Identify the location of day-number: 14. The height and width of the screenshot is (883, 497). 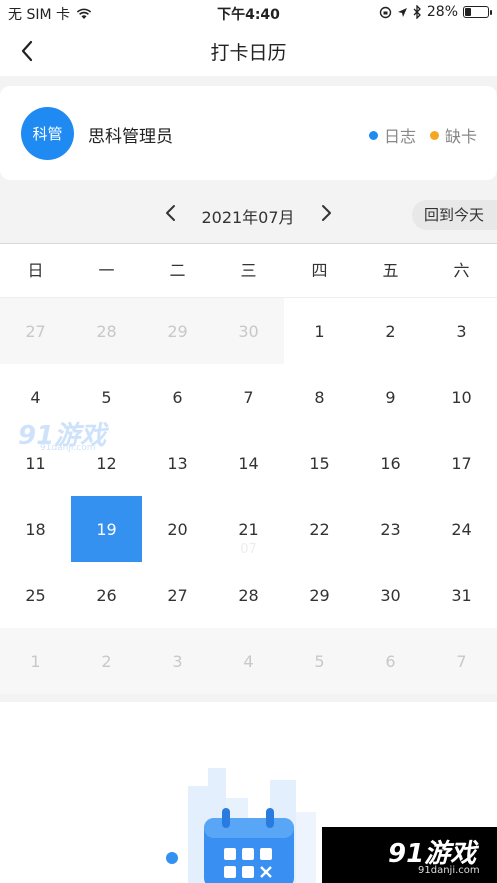
(248, 463).